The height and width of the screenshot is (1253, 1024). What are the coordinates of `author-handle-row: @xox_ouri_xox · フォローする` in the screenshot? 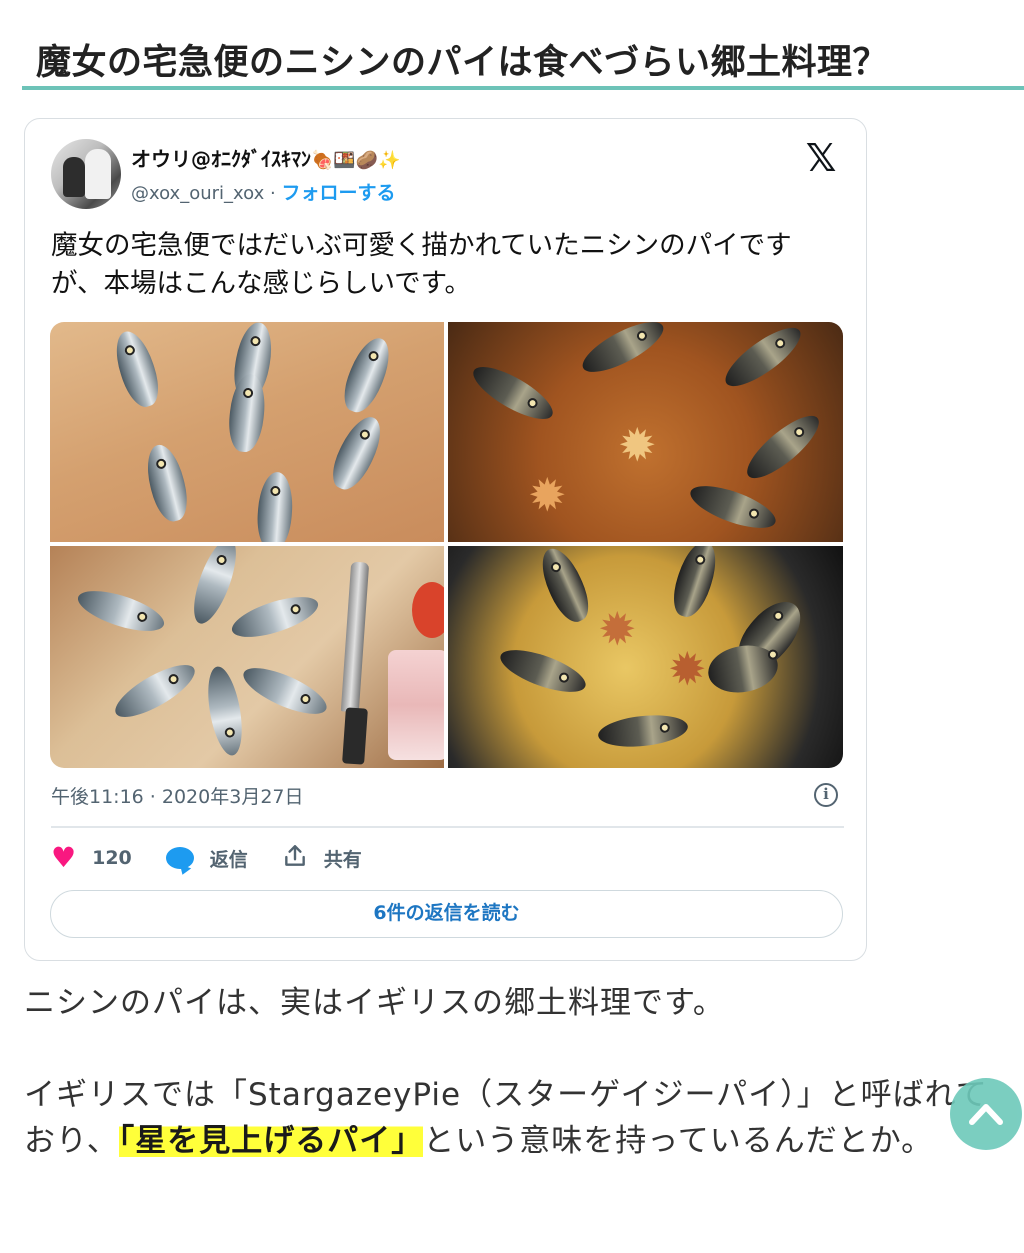 It's located at (266, 191).